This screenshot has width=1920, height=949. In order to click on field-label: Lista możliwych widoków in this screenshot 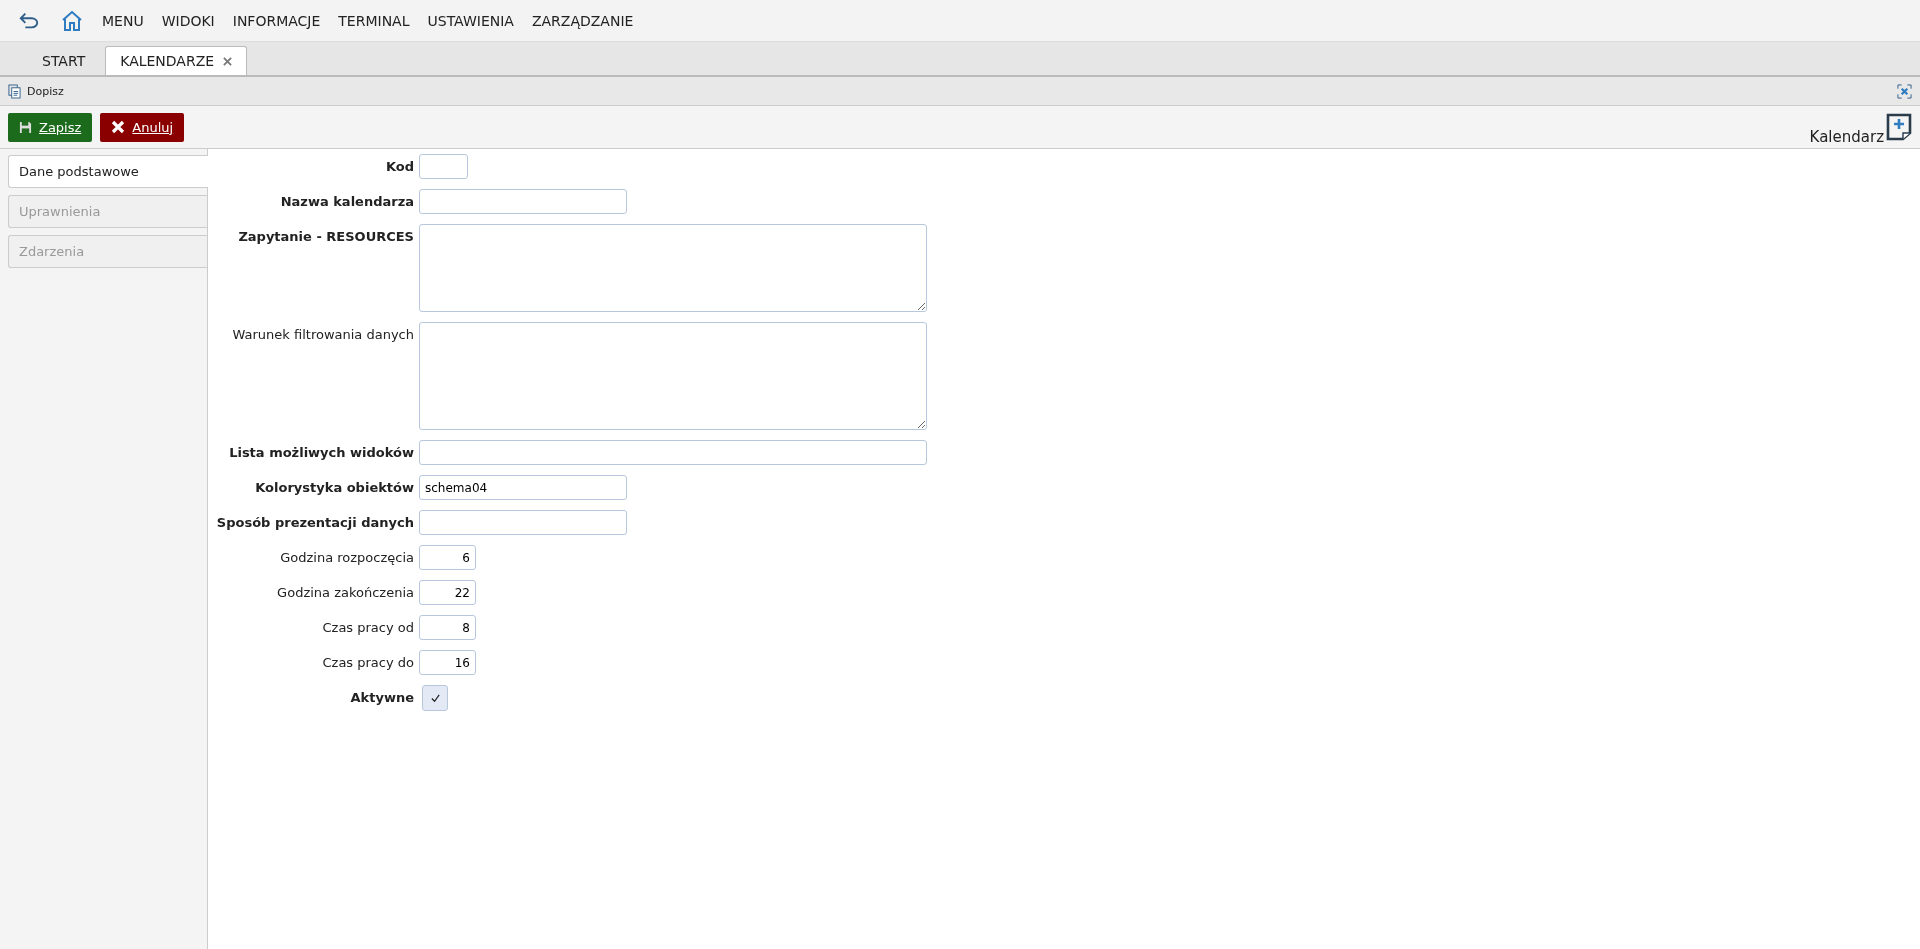, I will do `click(321, 452)`.